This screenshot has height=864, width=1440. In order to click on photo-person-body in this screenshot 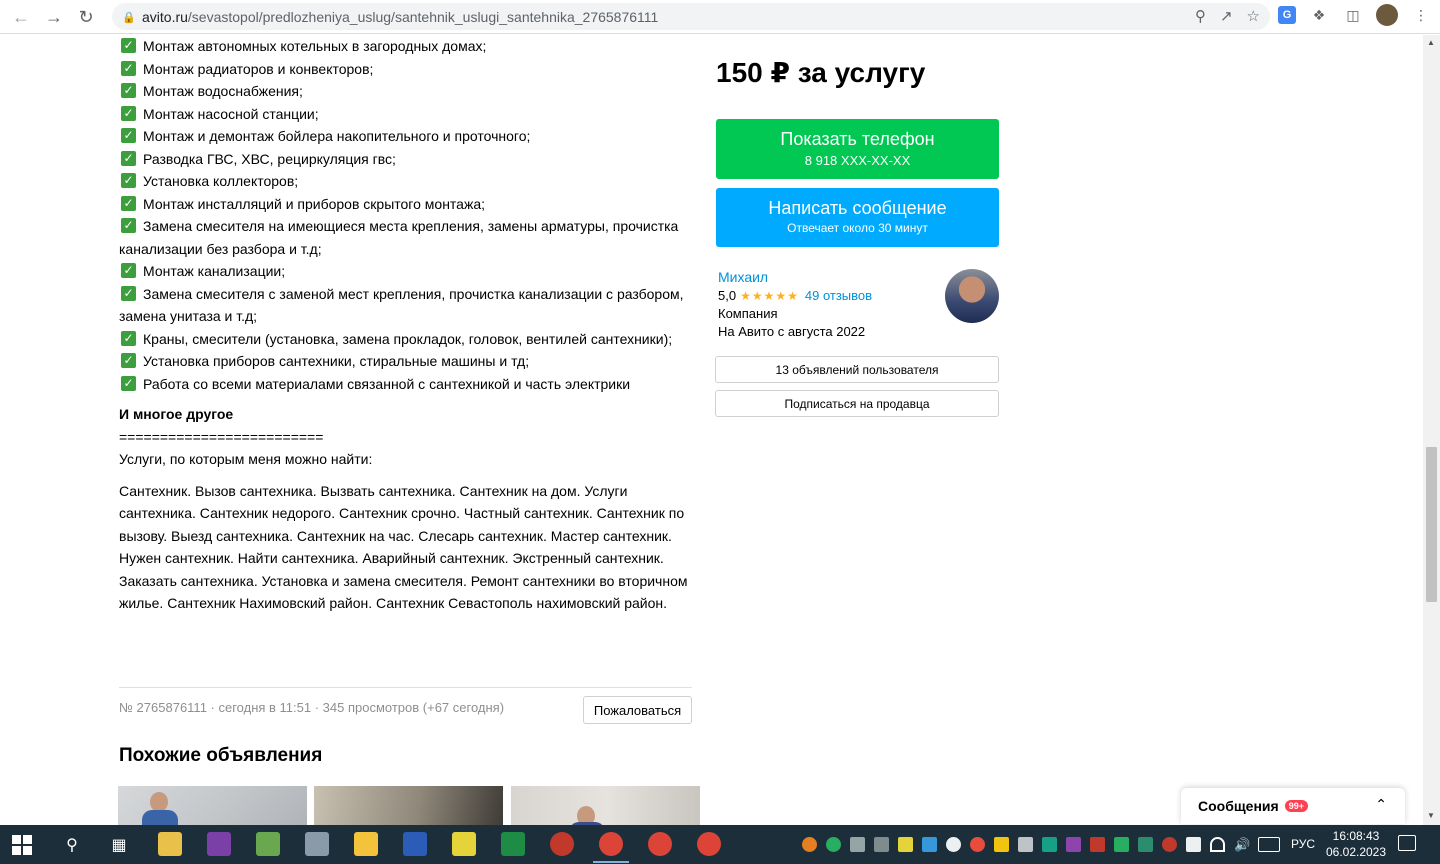, I will do `click(160, 817)`.